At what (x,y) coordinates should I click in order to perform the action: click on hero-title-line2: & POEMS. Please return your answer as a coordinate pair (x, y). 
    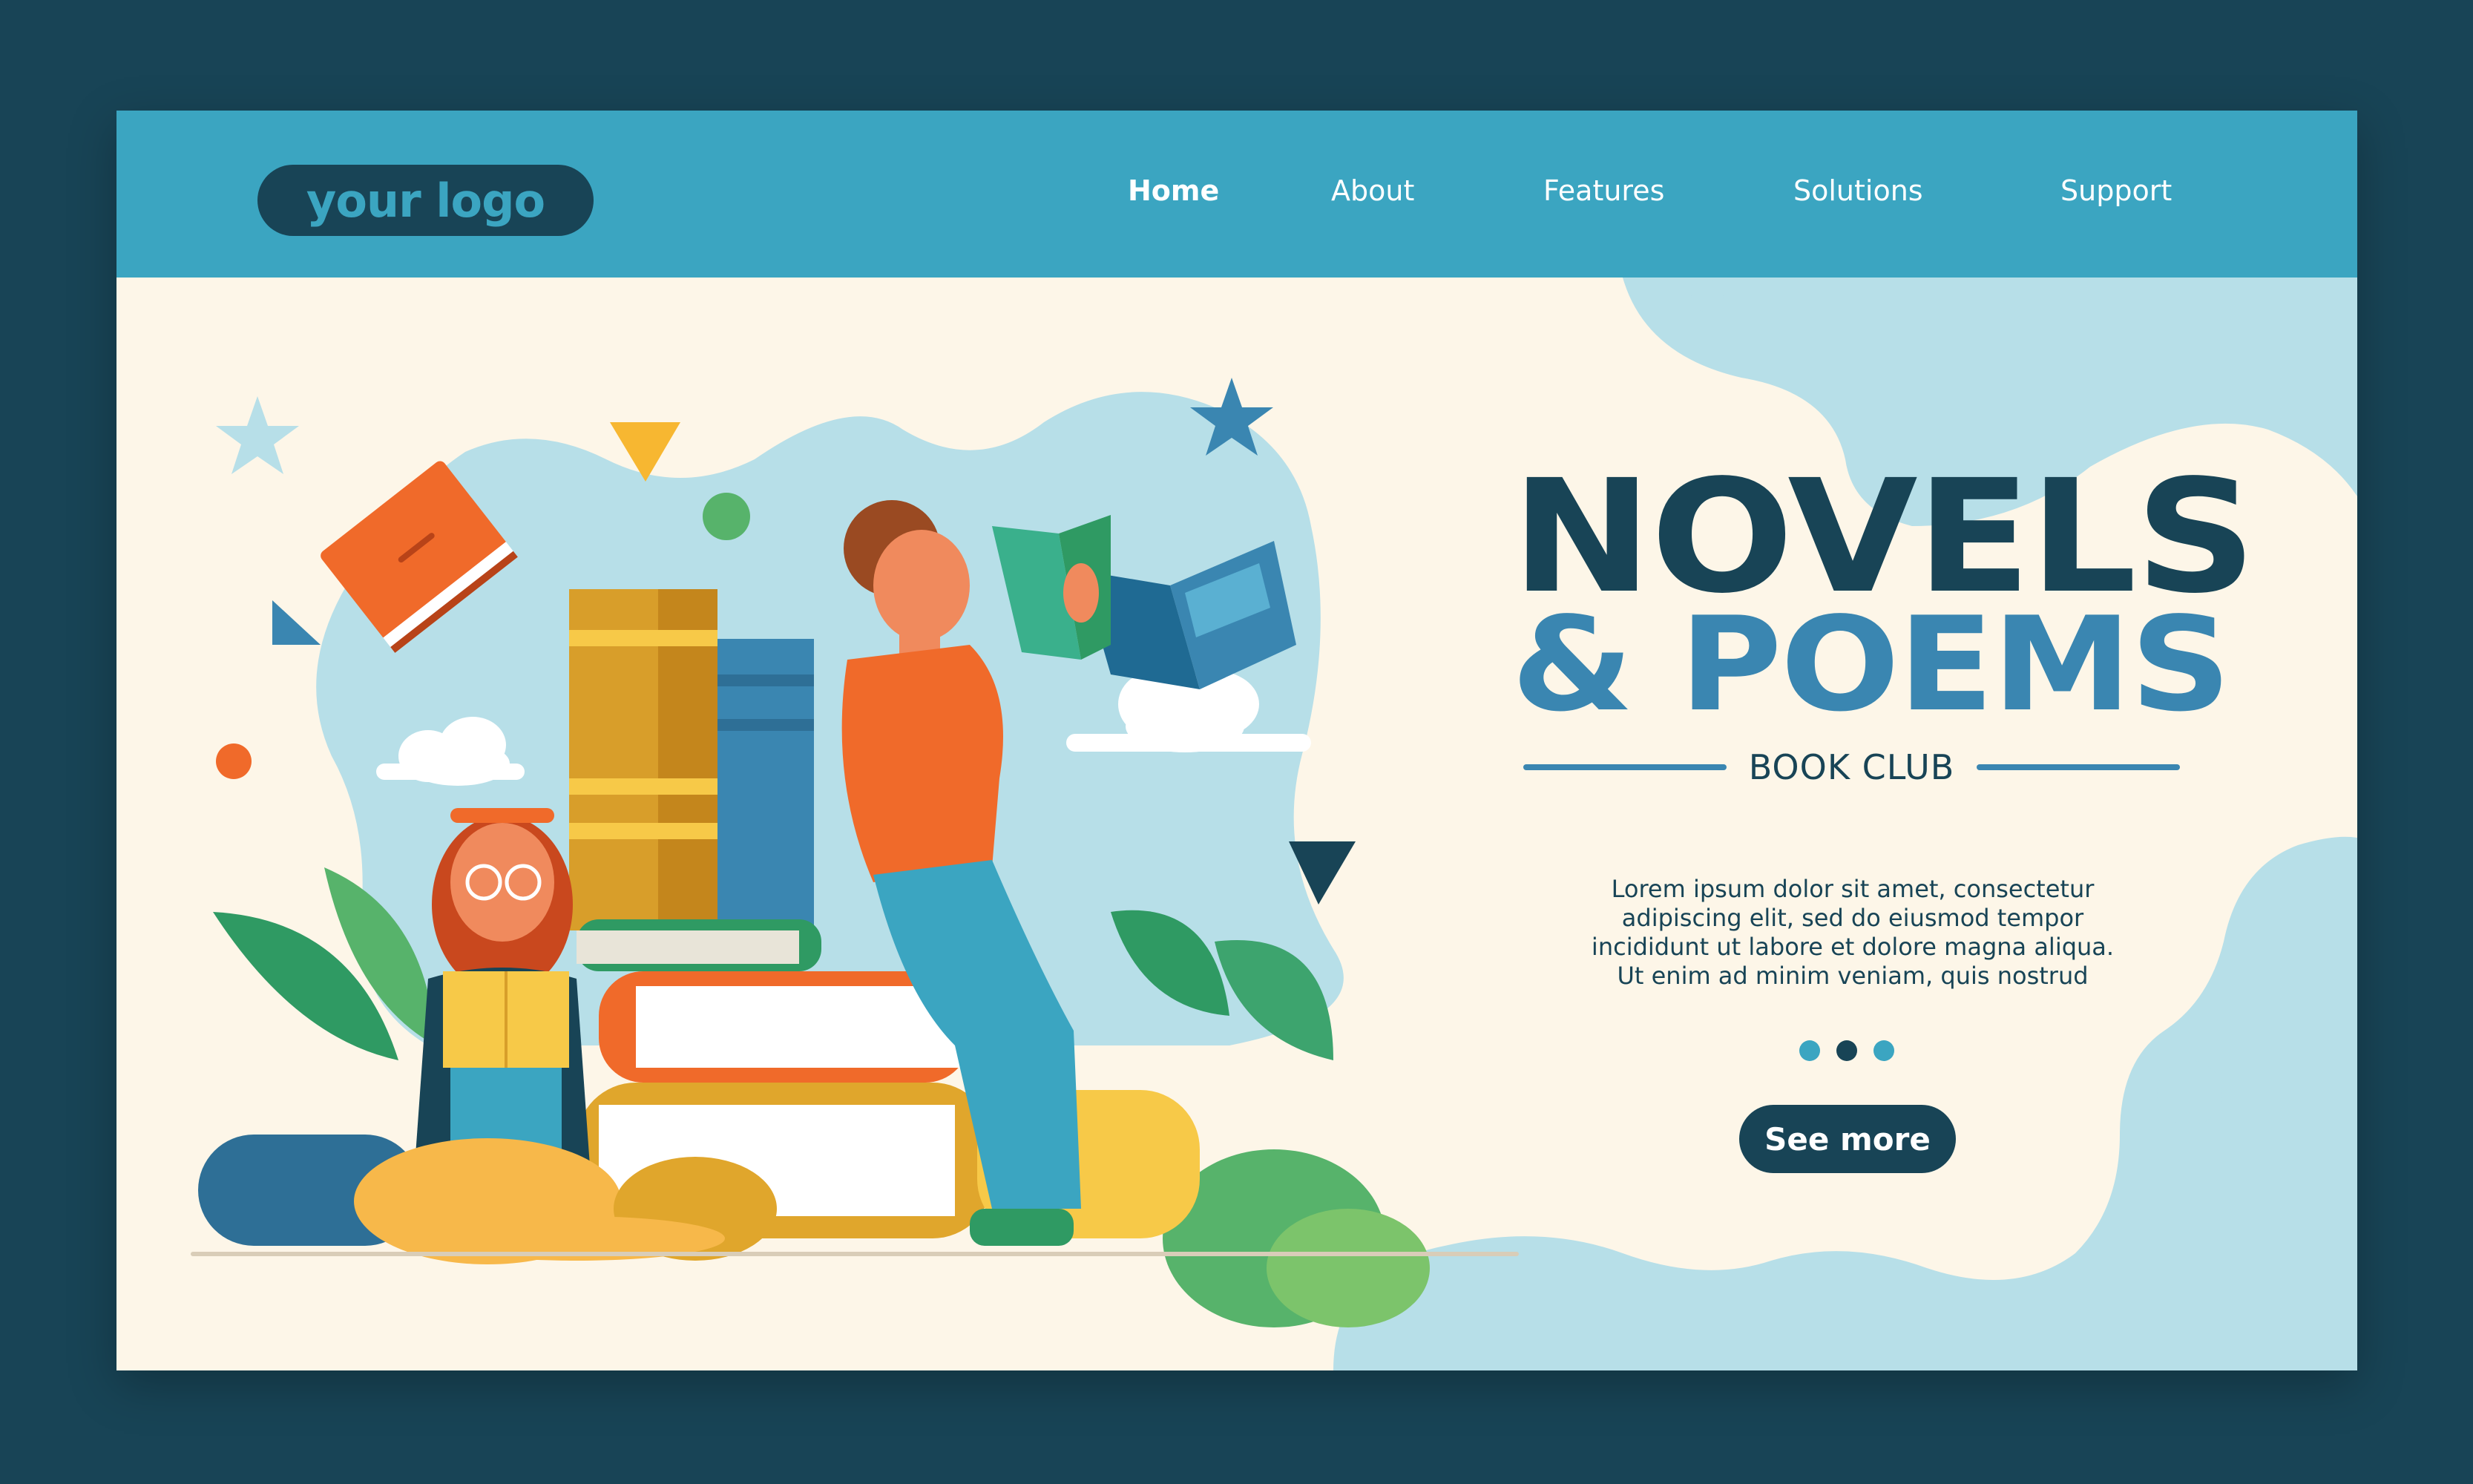
    Looking at the image, I should click on (1871, 665).